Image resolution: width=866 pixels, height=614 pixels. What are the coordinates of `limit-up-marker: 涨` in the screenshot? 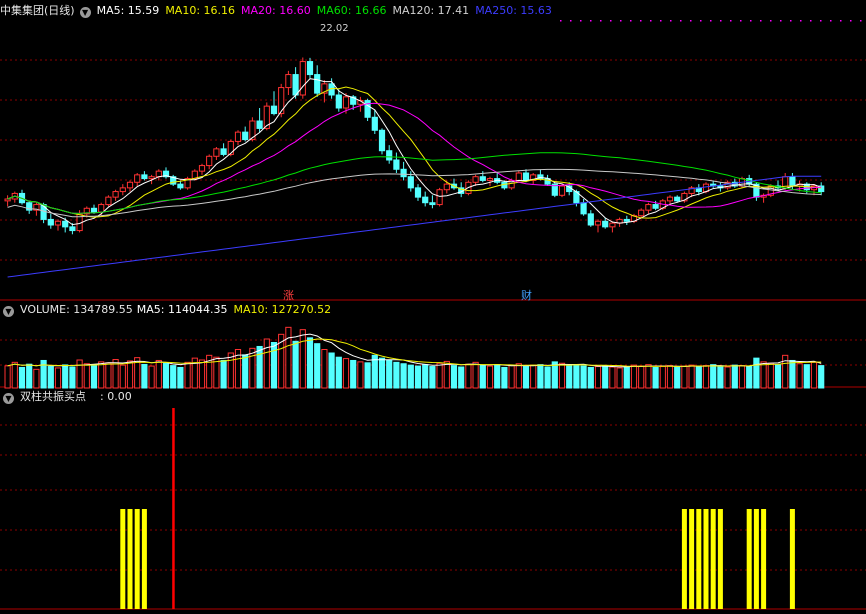 It's located at (288, 295).